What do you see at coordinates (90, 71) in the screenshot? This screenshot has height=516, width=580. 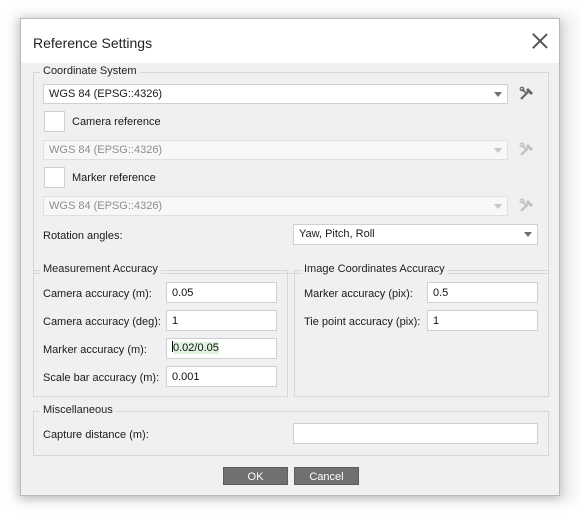 I see `coordinate-system-legend: Coordinate System` at bounding box center [90, 71].